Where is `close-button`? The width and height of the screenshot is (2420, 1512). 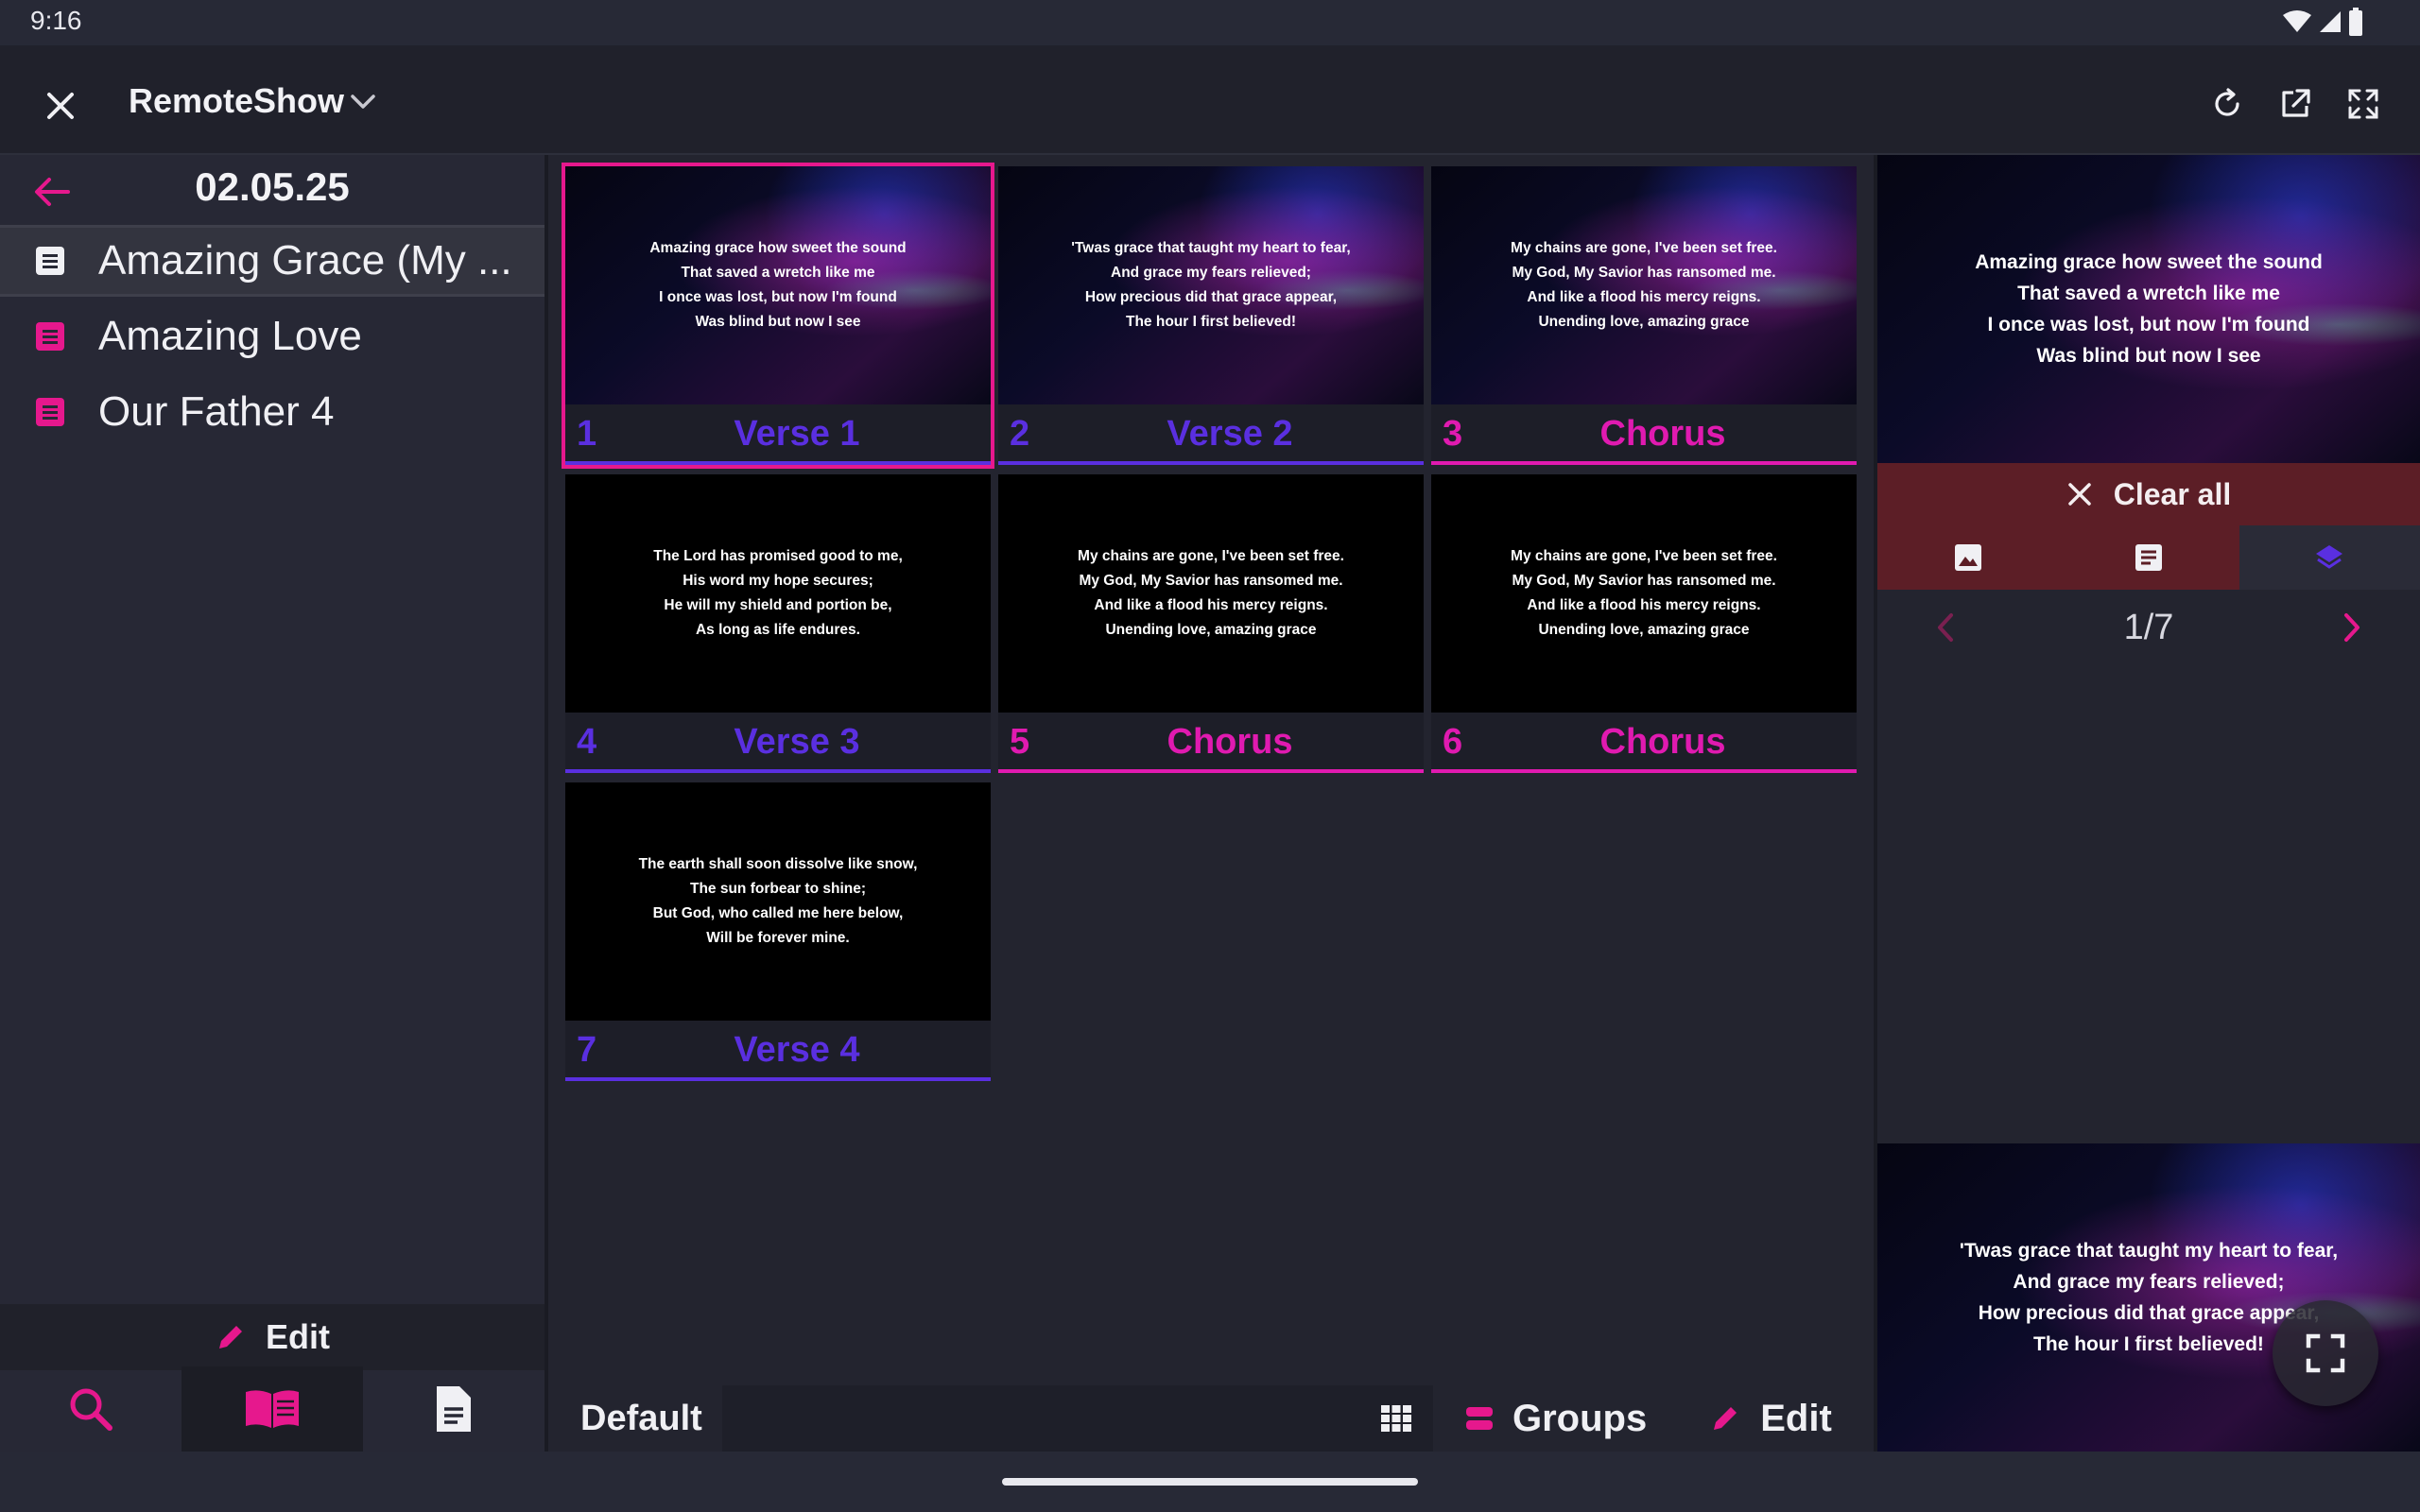 close-button is located at coordinates (60, 105).